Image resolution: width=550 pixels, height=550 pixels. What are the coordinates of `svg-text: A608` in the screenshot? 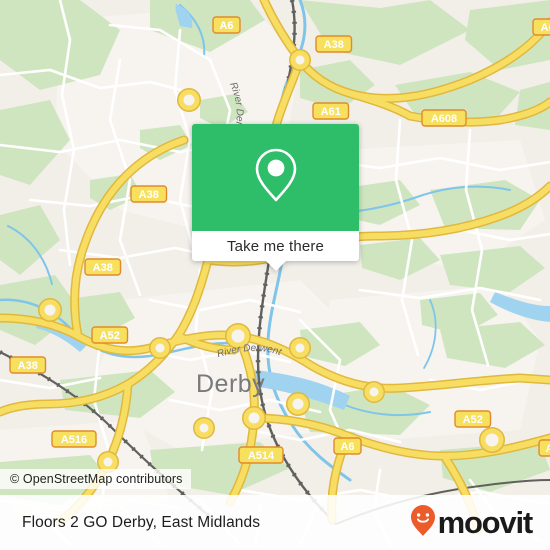 It's located at (444, 119).